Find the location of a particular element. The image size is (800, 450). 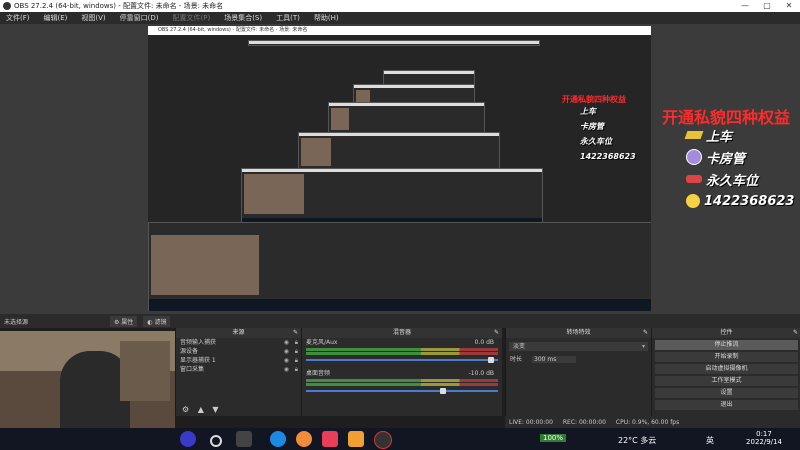

move-down-icon: ▼ is located at coordinates (215, 409).